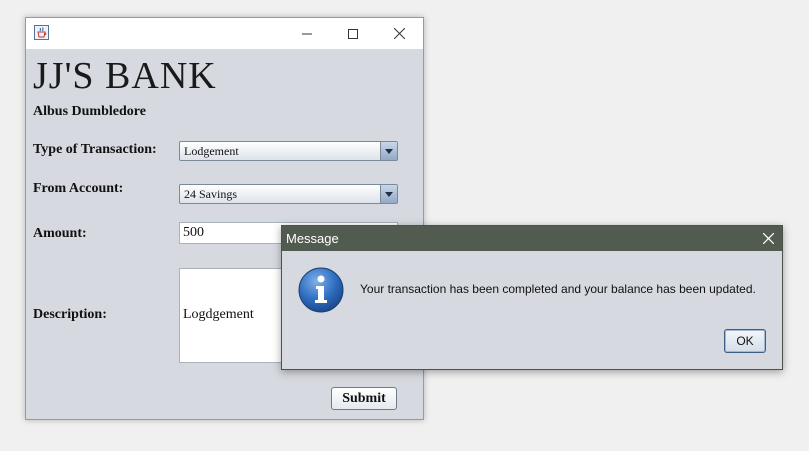 The width and height of the screenshot is (809, 451). I want to click on submit-button: Submit, so click(364, 398).